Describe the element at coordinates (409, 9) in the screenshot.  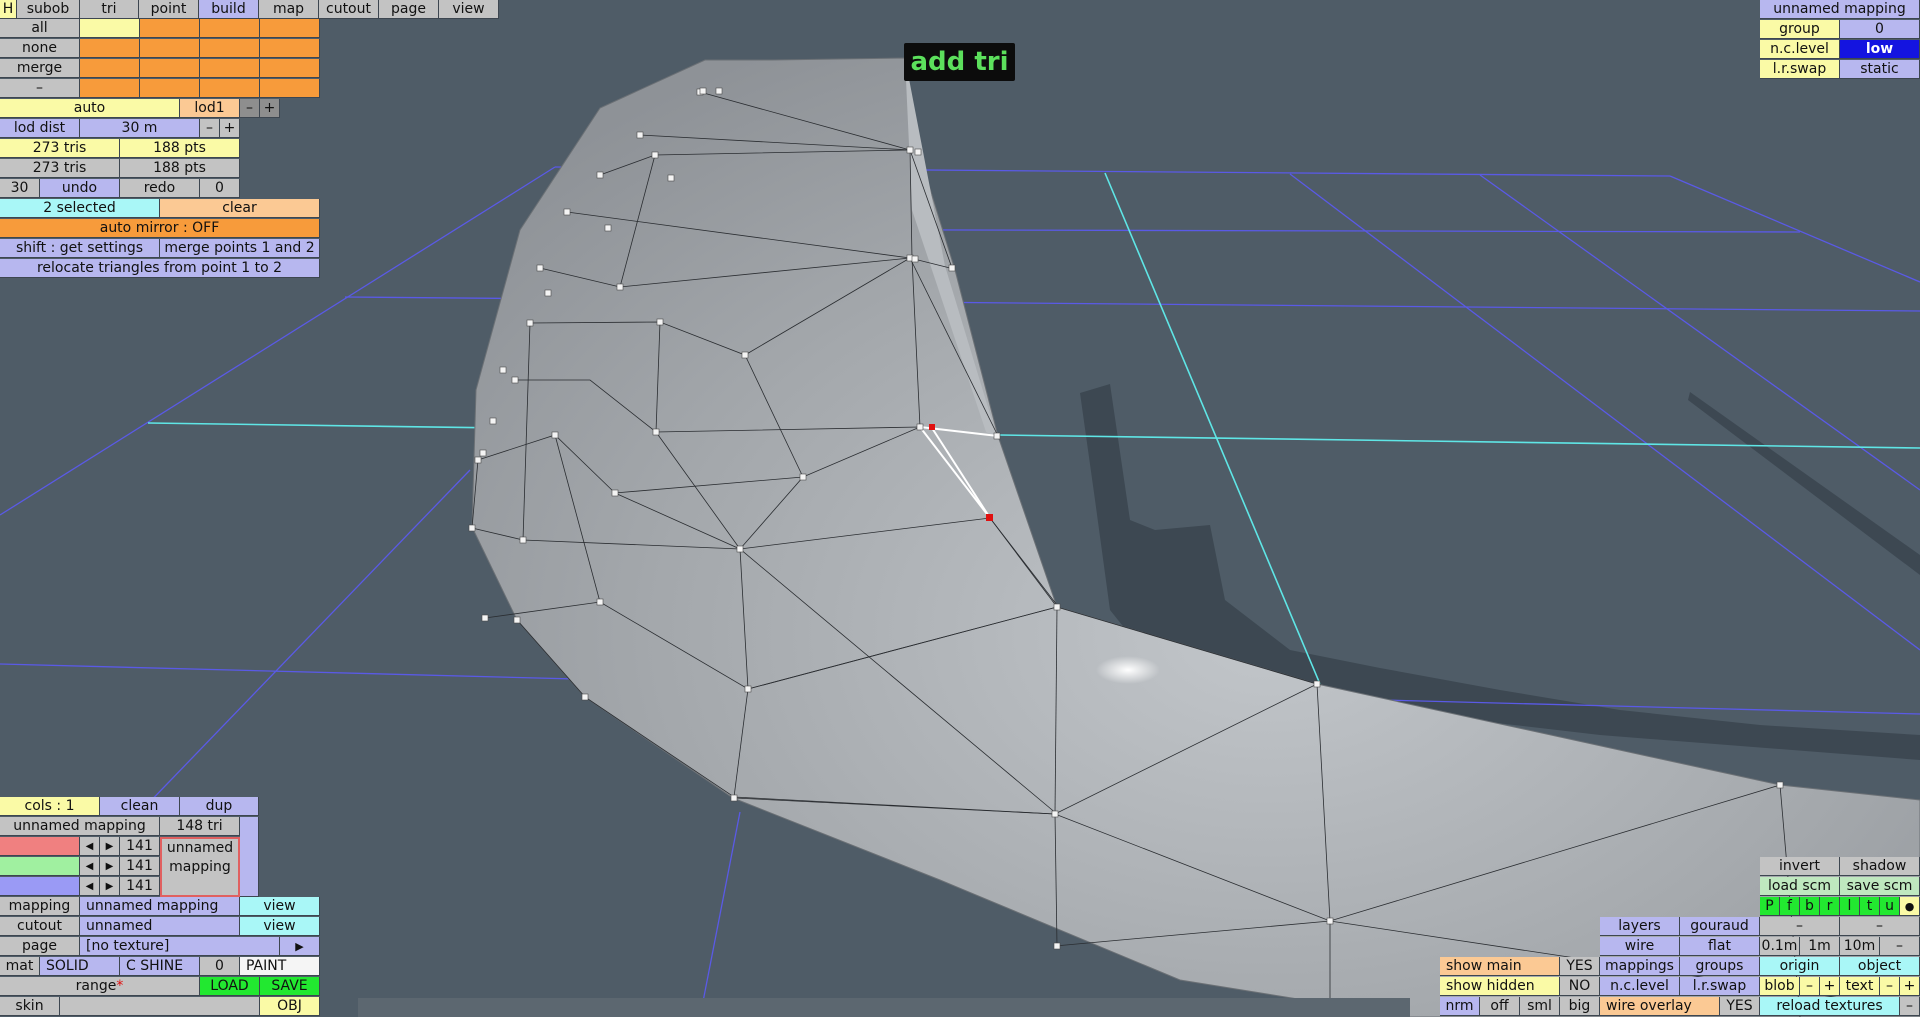
I see `tab-page: page` at that location.